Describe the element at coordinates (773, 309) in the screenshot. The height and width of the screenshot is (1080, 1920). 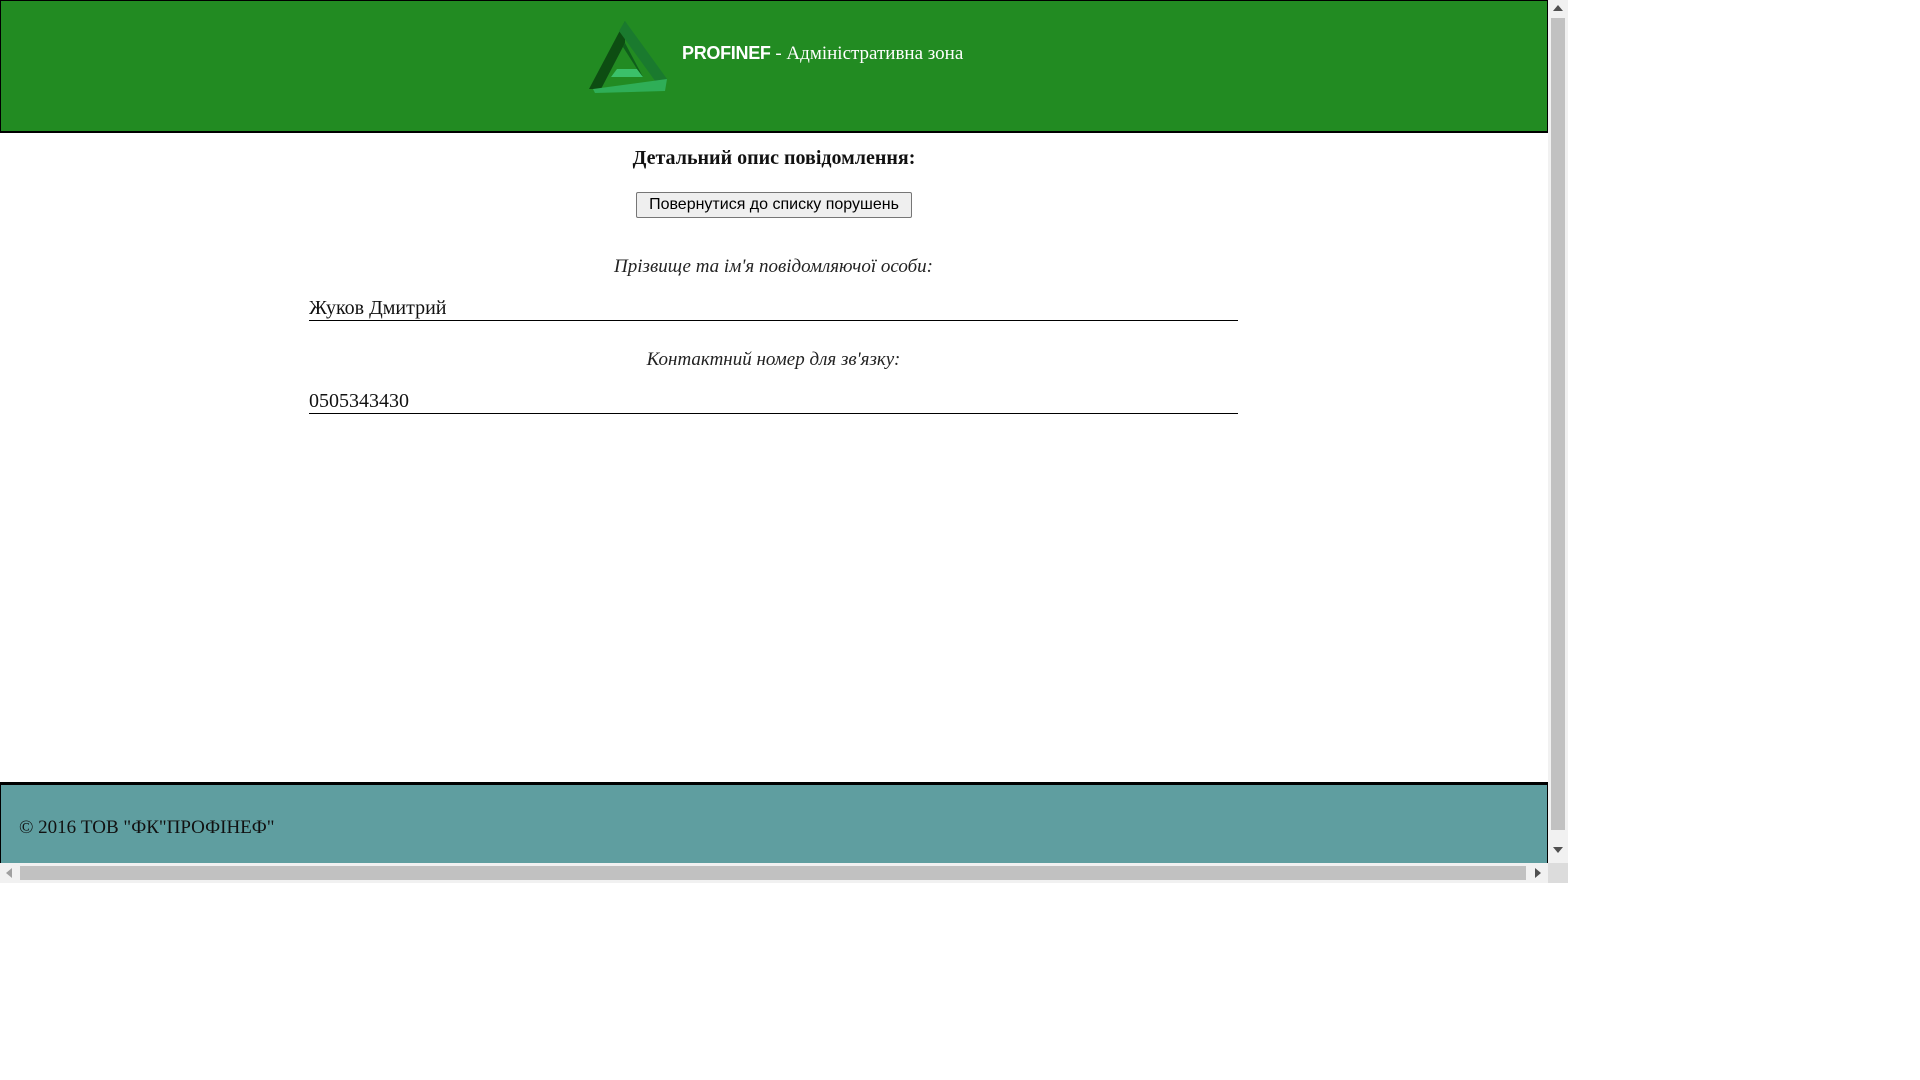
I see `reporter-name-value: Жуков Дмитрий` at that location.